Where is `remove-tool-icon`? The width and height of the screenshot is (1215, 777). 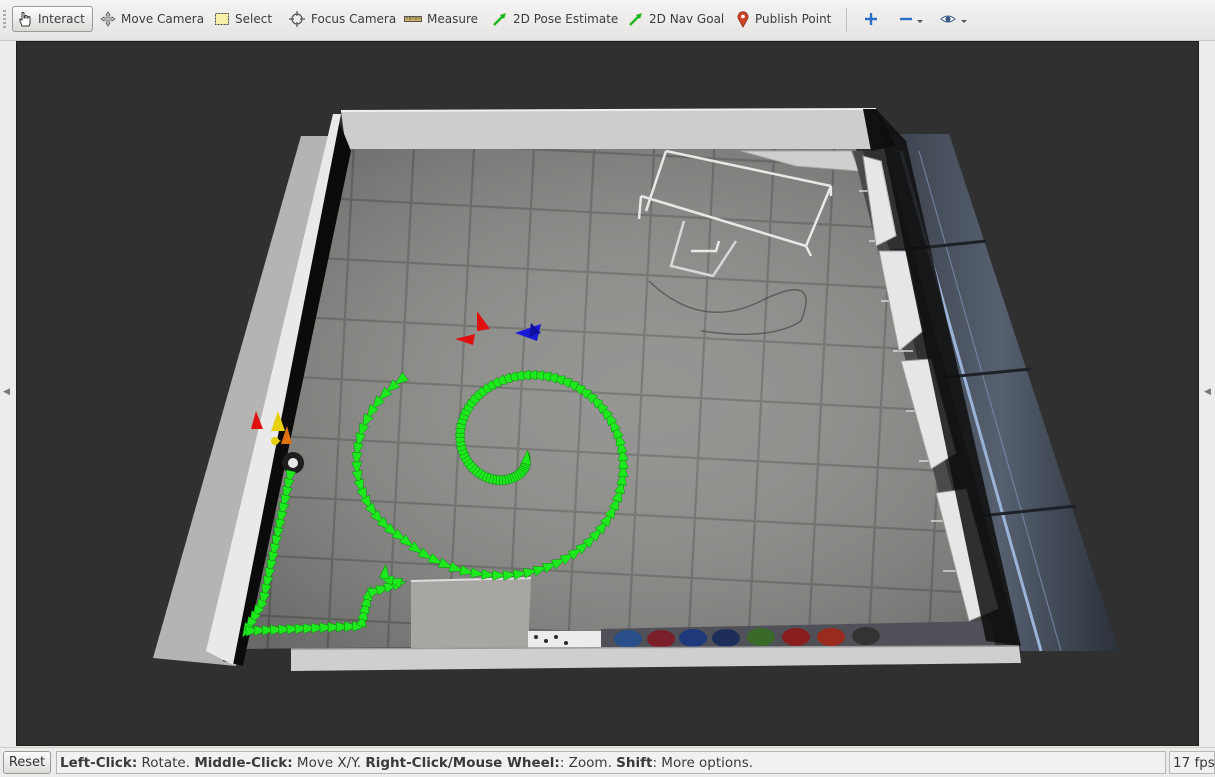 remove-tool-icon is located at coordinates (911, 20).